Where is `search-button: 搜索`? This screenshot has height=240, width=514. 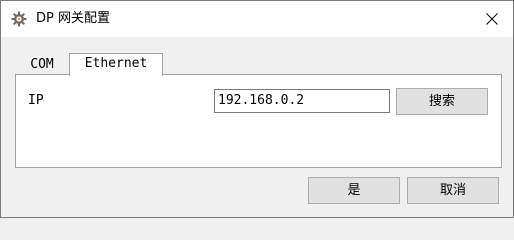 search-button: 搜索 is located at coordinates (442, 101).